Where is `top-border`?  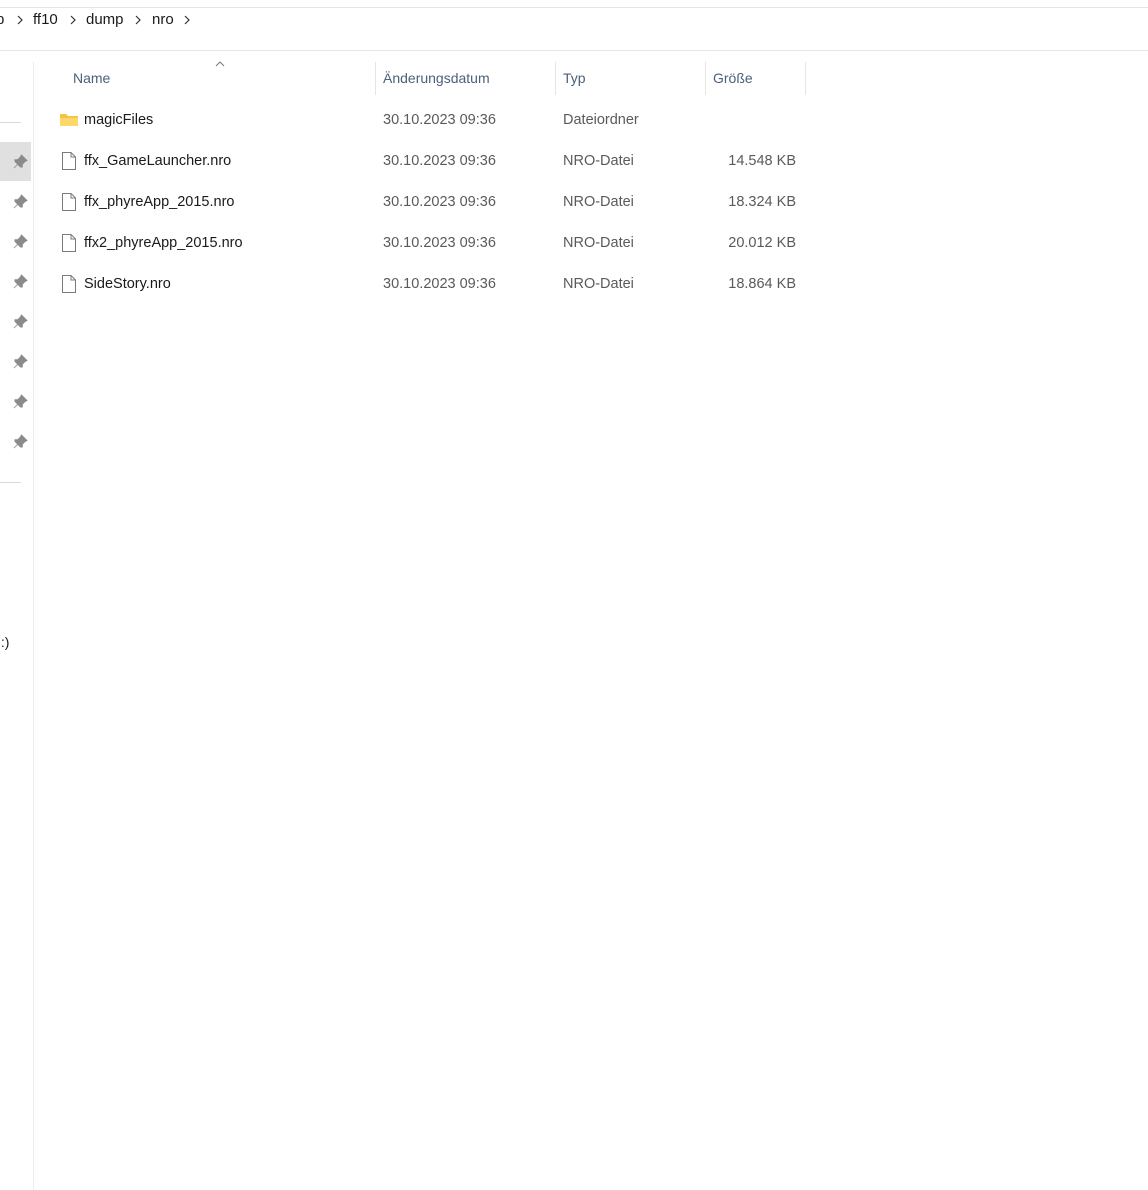
top-border is located at coordinates (574, 7).